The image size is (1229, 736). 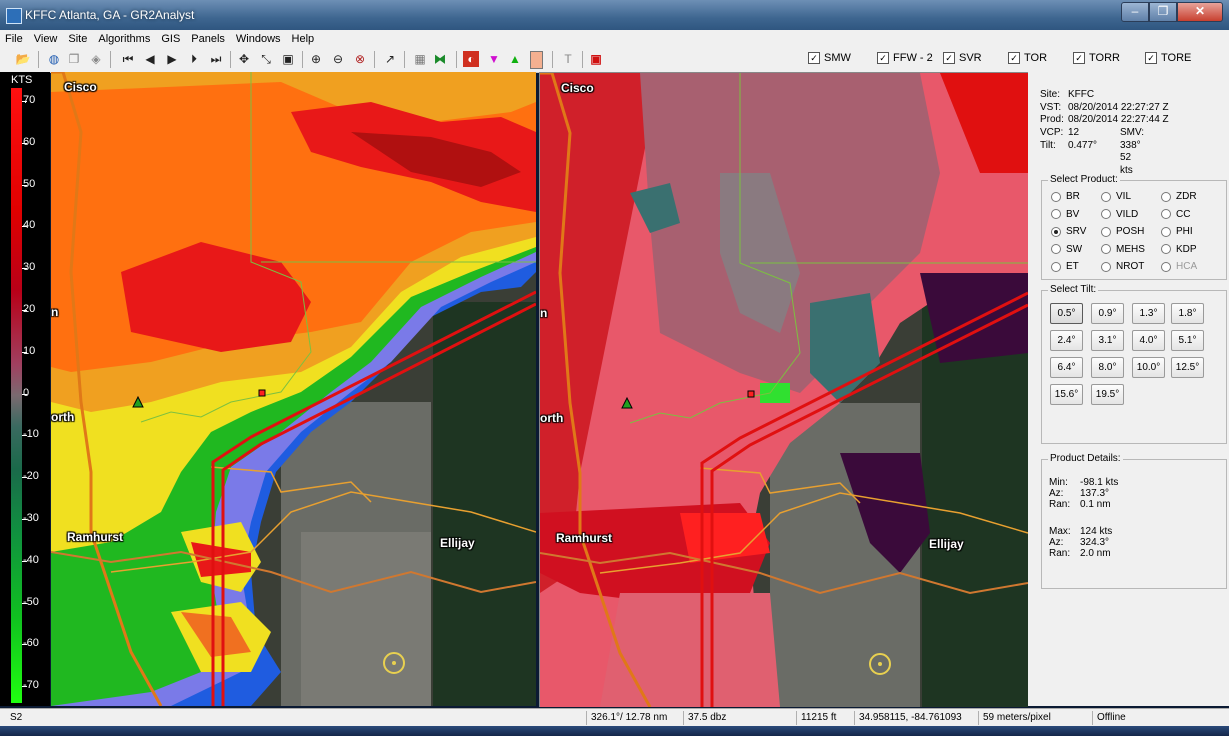 I want to click on status-height: 11215 ft, so click(x=816, y=718).